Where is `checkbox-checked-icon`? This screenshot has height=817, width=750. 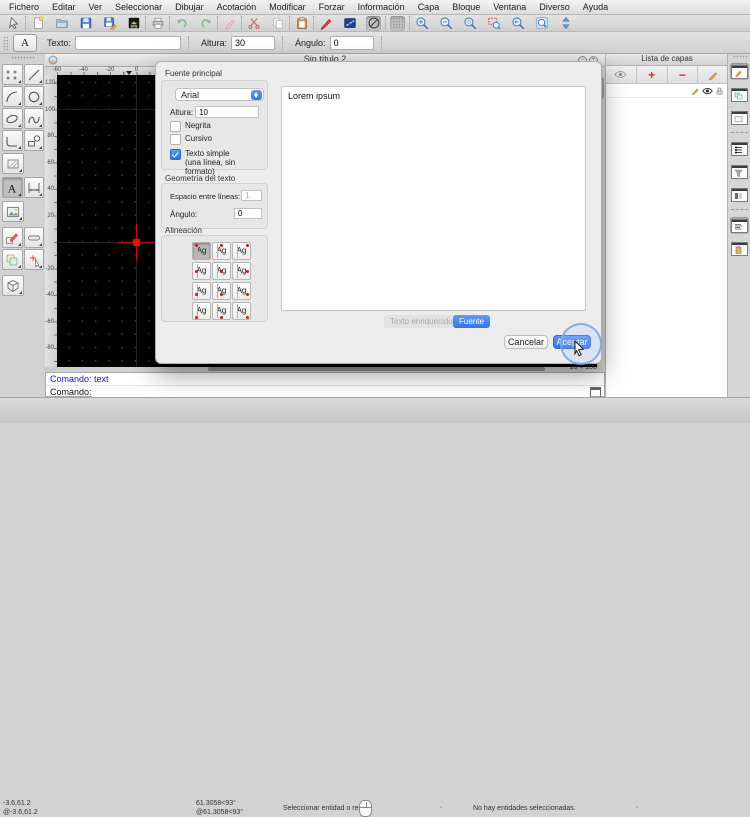 checkbox-checked-icon is located at coordinates (175, 154).